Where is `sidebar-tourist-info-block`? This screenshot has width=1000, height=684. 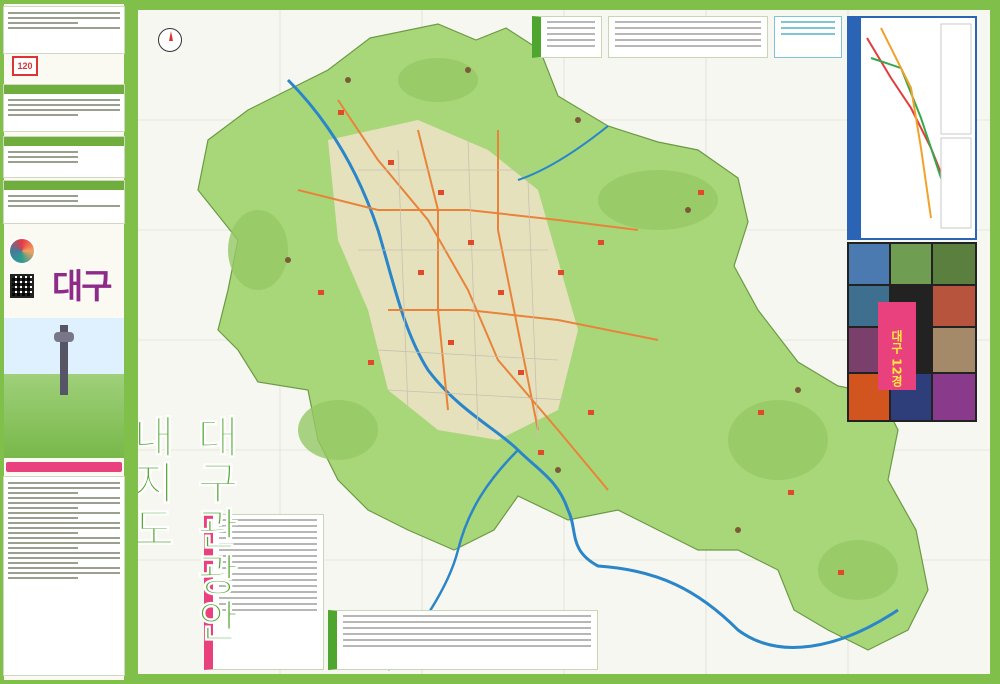
sidebar-tourist-info-block is located at coordinates (64, 108).